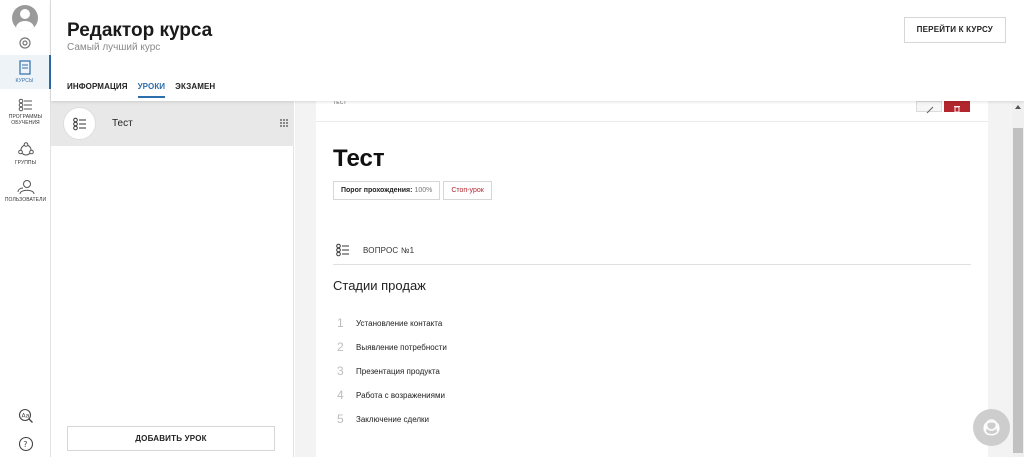  I want to click on tab-exam: ЭКЗАМЕН, so click(195, 90).